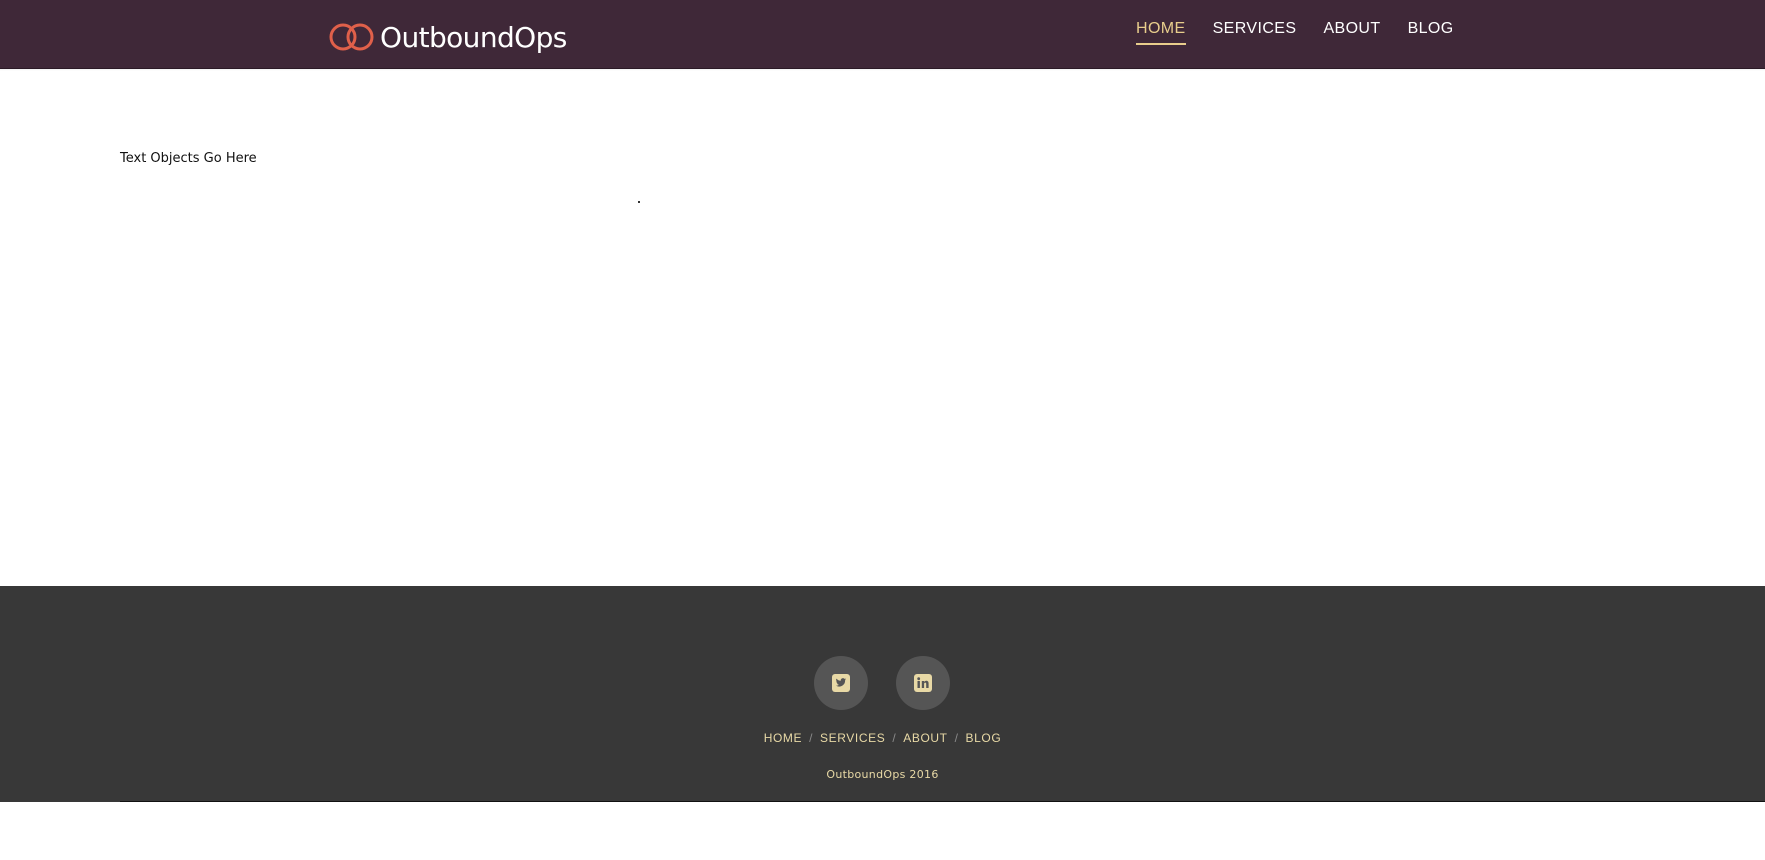 The width and height of the screenshot is (1765, 860). What do you see at coordinates (942, 801) in the screenshot?
I see `footer-bottom-border` at bounding box center [942, 801].